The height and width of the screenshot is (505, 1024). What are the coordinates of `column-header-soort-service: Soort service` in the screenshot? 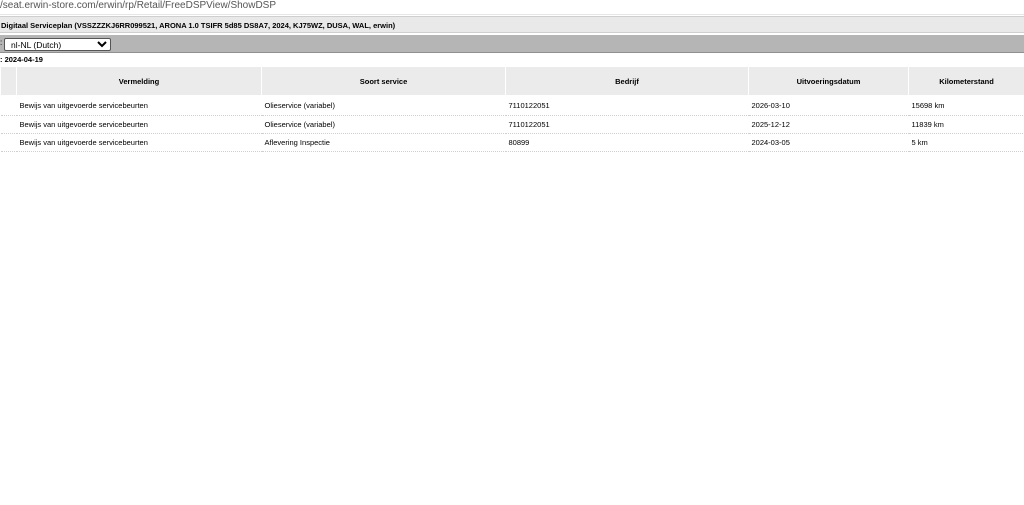 It's located at (383, 81).